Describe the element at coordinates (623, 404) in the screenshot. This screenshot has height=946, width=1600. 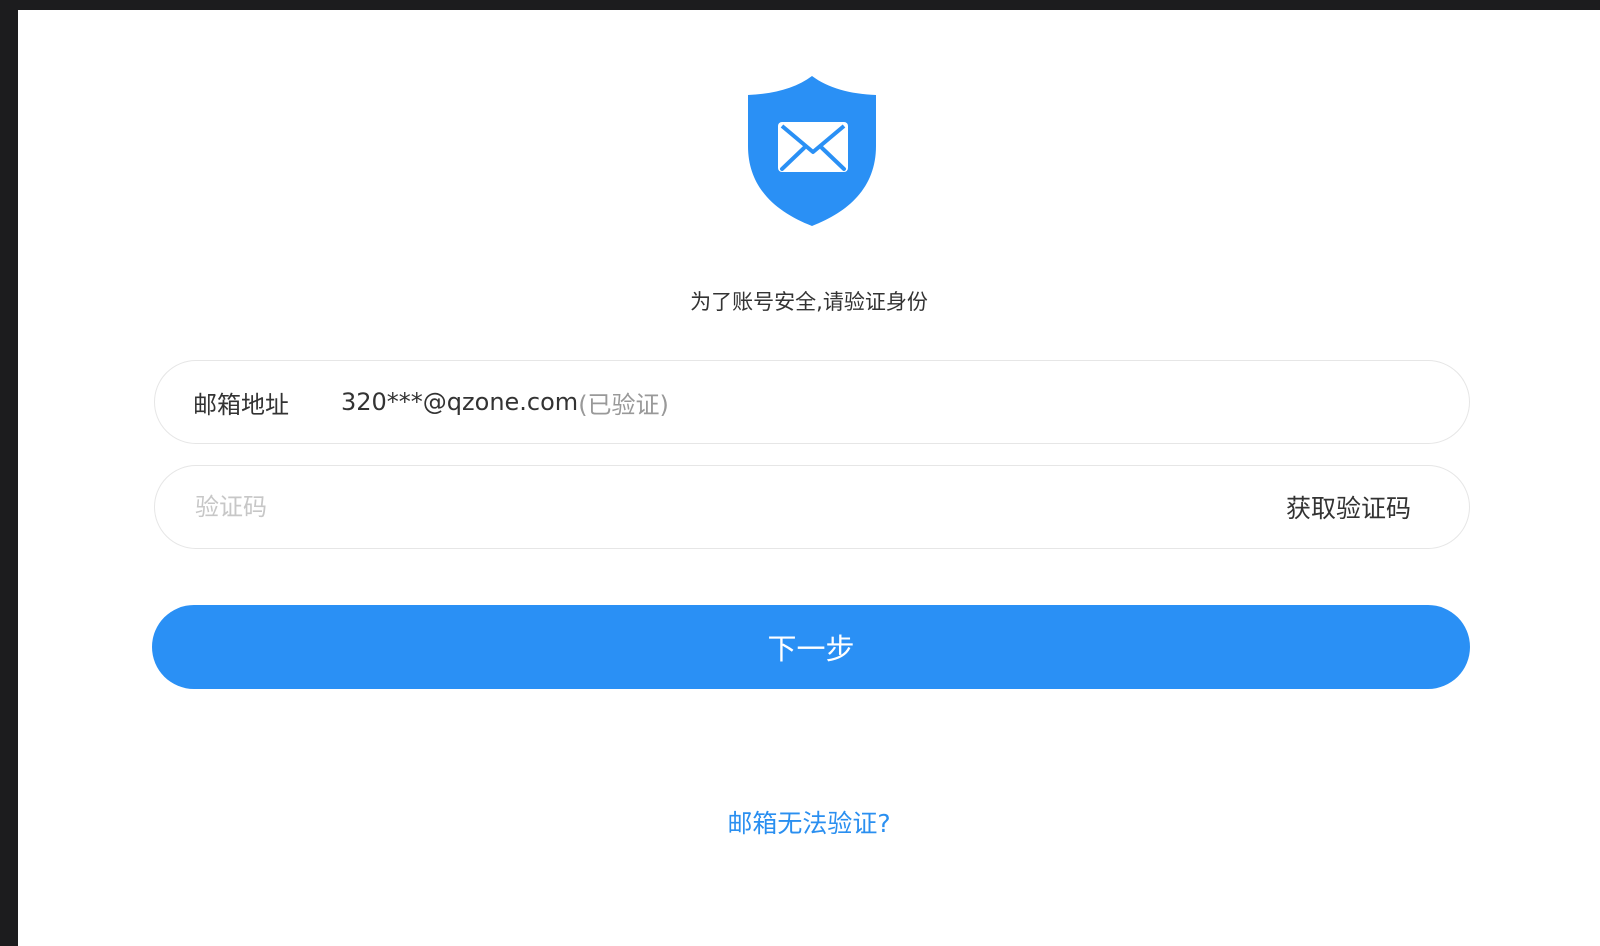
I see `email-verified-status: (已验证)` at that location.